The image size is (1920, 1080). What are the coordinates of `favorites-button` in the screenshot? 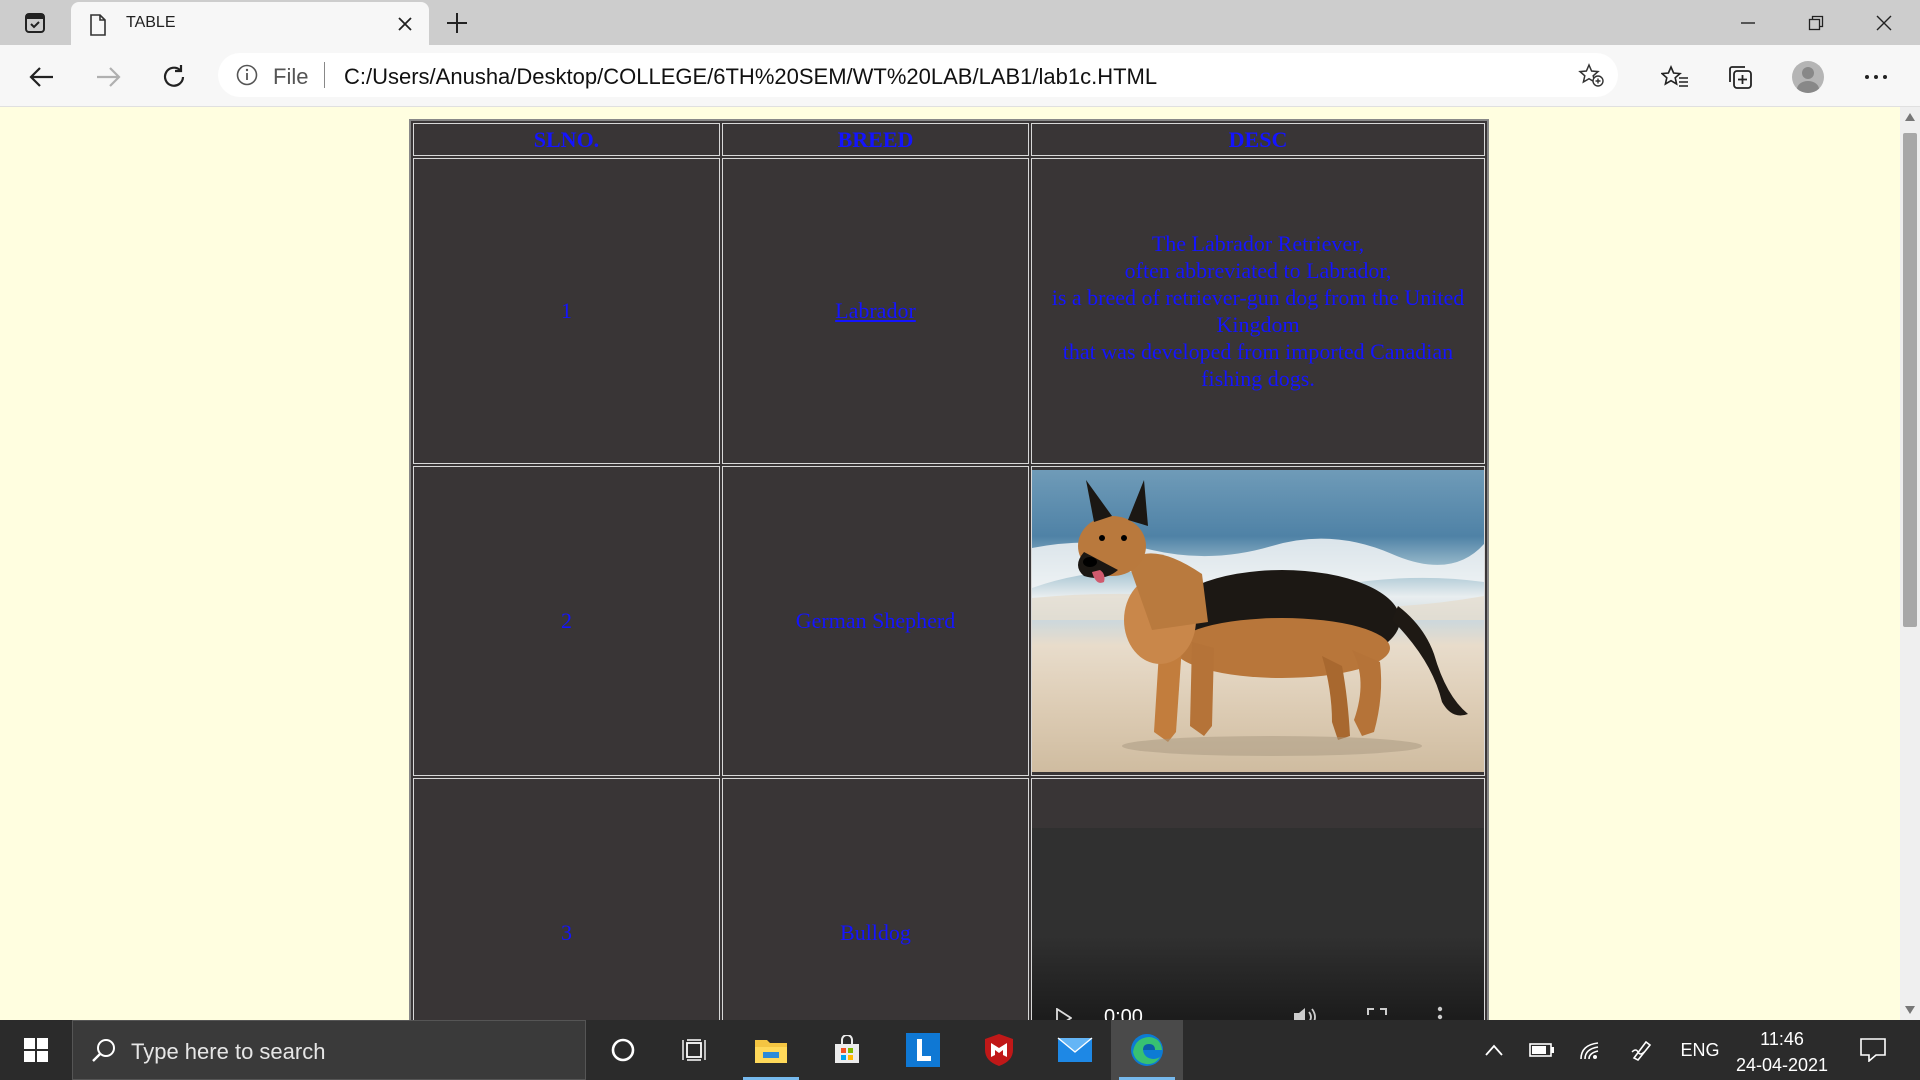 It's located at (1675, 77).